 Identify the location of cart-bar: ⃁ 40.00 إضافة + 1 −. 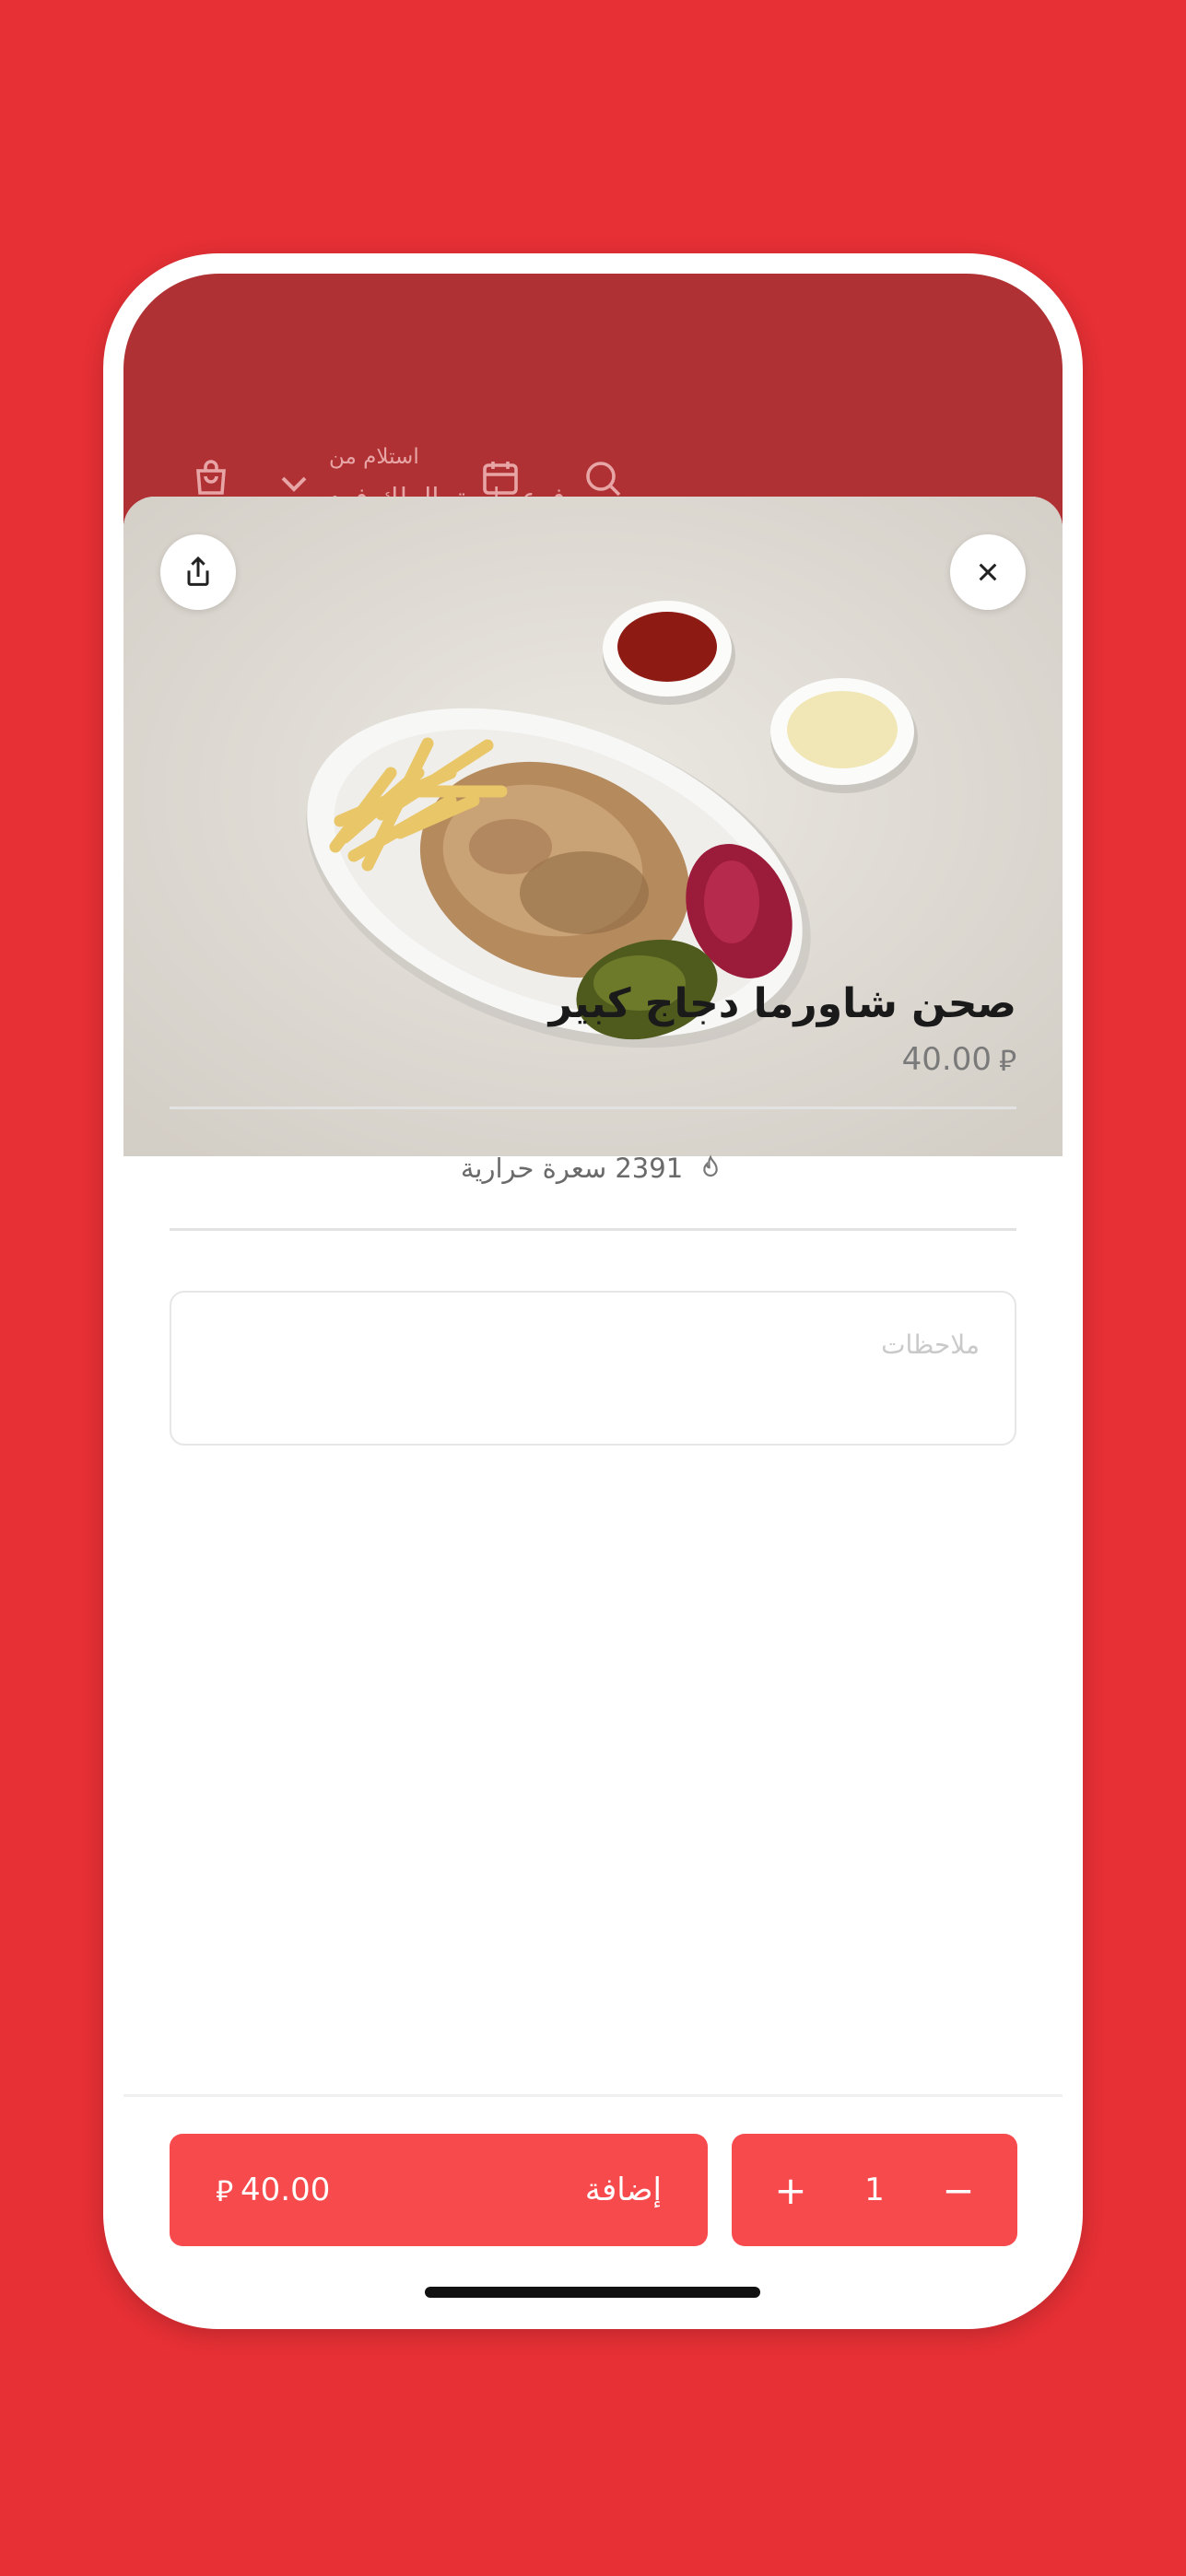
(593, 2201).